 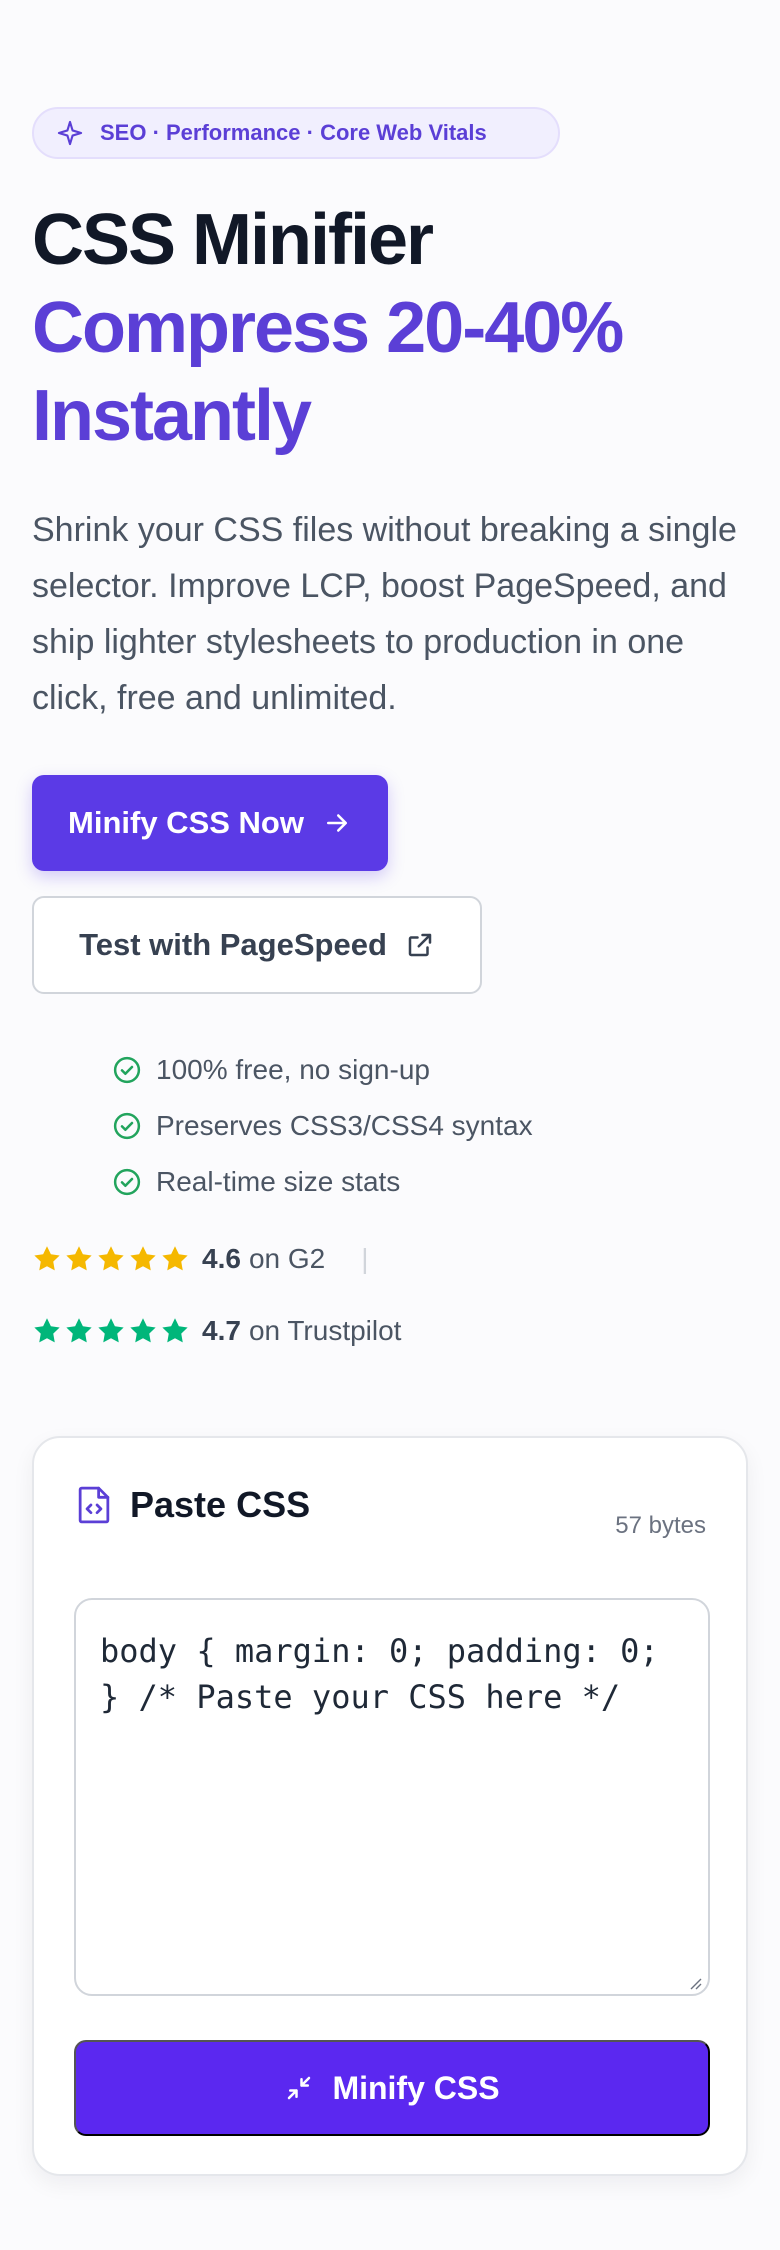 What do you see at coordinates (420, 945) in the screenshot?
I see `external-link-icon` at bounding box center [420, 945].